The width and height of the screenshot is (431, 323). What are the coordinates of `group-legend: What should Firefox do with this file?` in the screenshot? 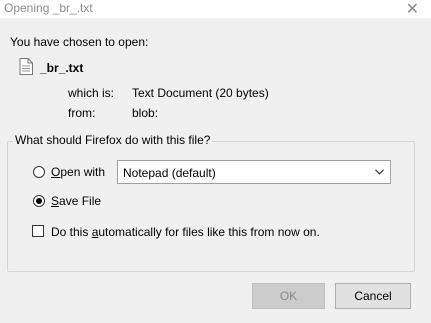 It's located at (113, 140).